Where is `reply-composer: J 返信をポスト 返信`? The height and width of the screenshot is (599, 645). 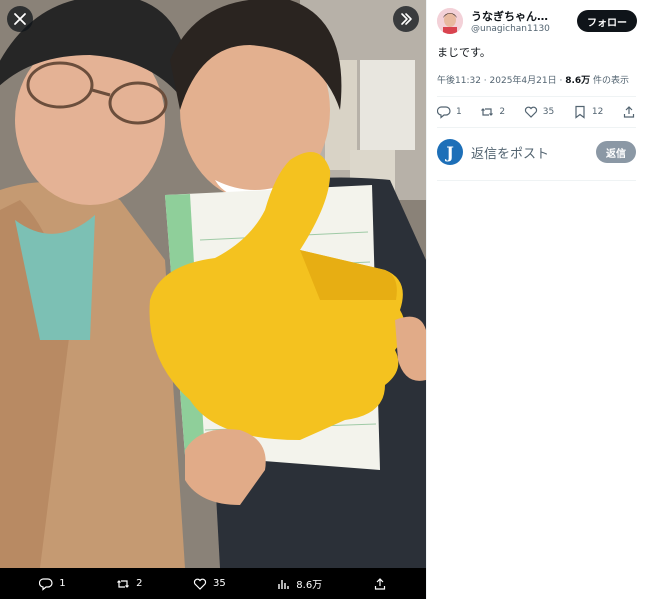
reply-composer: J 返信をポスト 返信 is located at coordinates (536, 152).